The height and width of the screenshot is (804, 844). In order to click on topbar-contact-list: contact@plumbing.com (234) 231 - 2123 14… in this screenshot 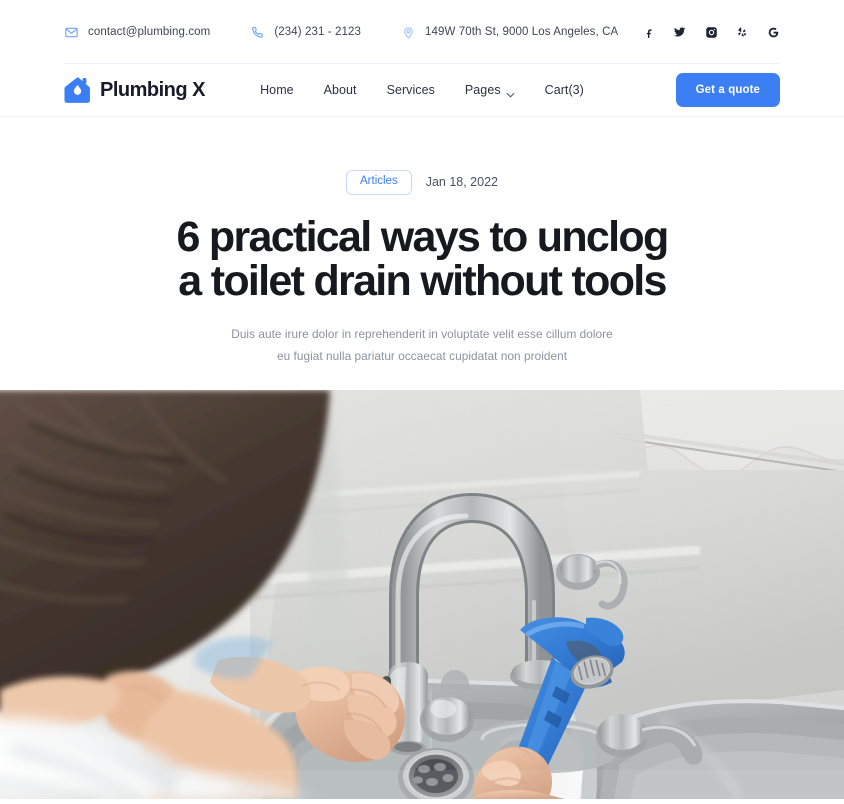, I will do `click(341, 32)`.